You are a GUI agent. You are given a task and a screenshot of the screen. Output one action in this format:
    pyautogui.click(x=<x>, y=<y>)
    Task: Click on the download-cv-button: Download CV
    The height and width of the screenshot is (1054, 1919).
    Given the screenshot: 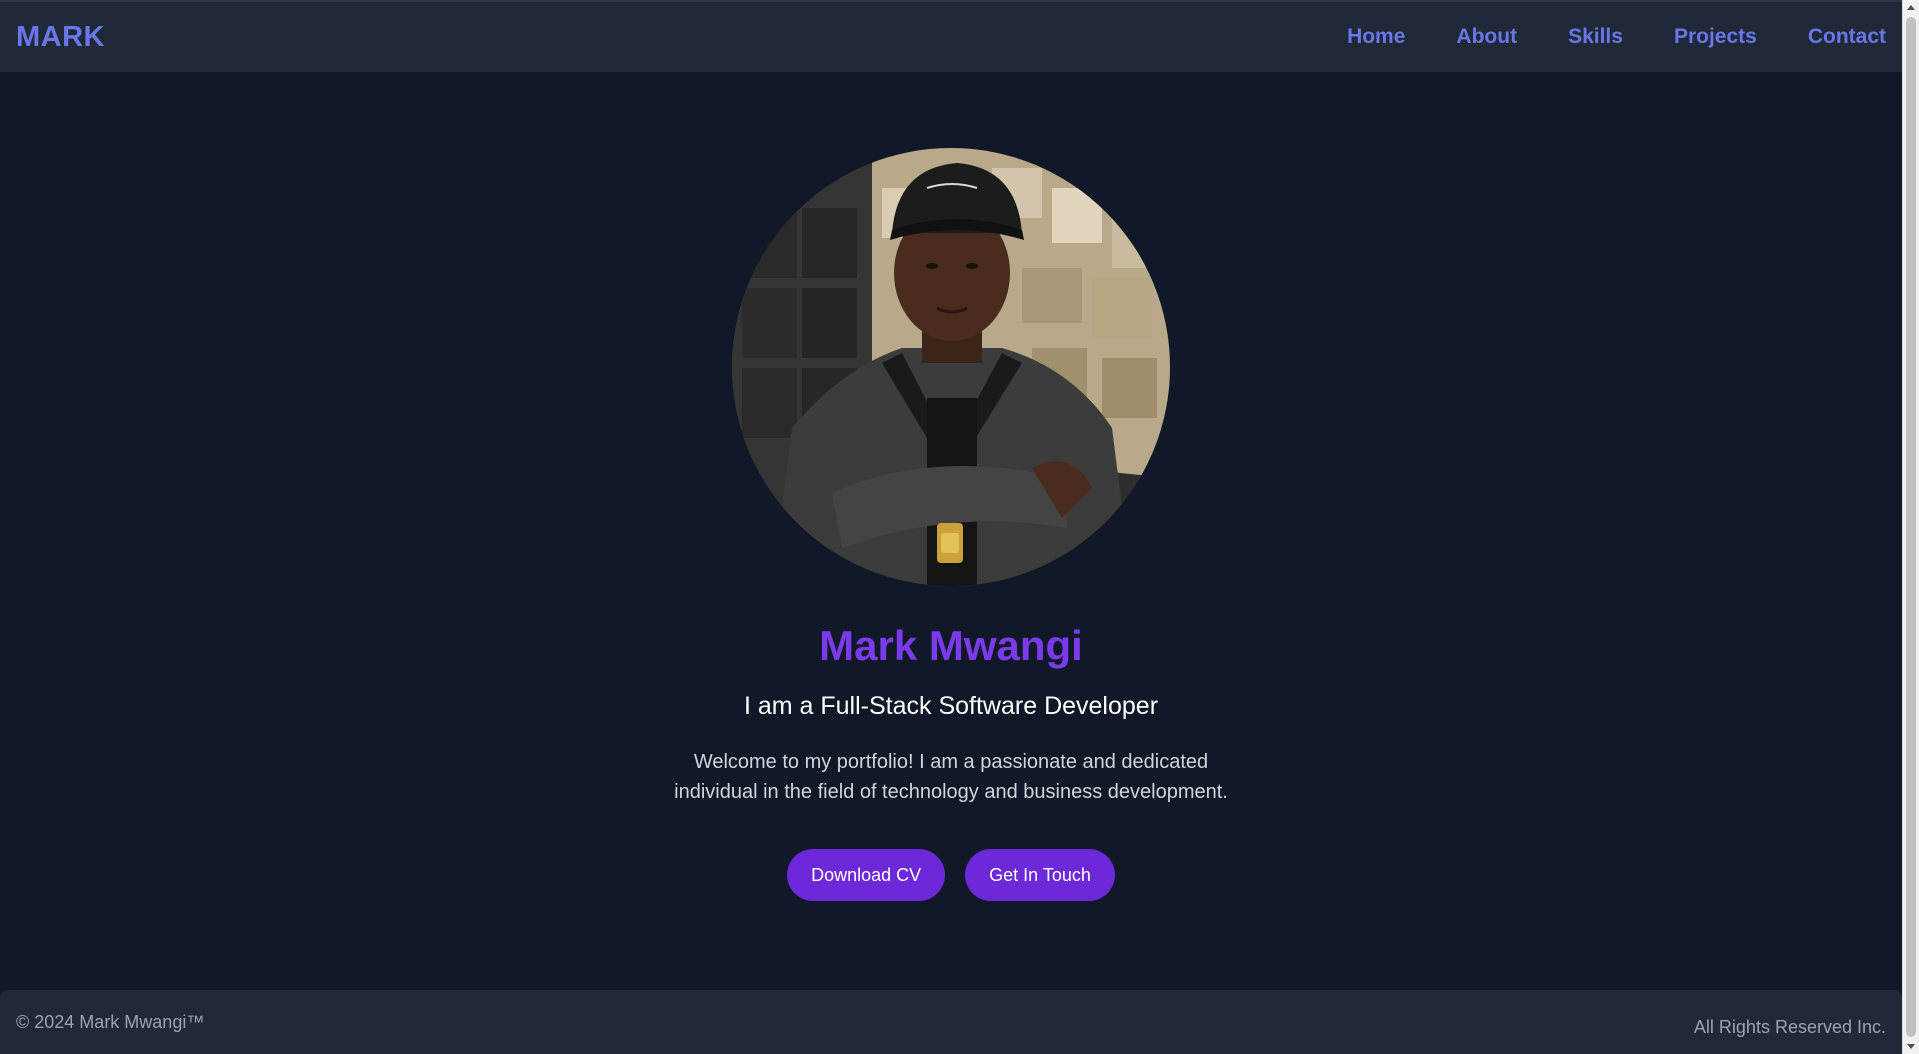 What is the action you would take?
    pyautogui.click(x=866, y=875)
    